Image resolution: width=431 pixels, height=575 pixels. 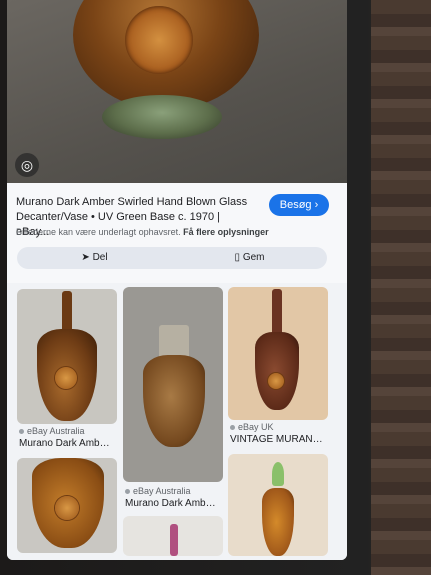 I want to click on wooden-frame, so click(x=401, y=287).